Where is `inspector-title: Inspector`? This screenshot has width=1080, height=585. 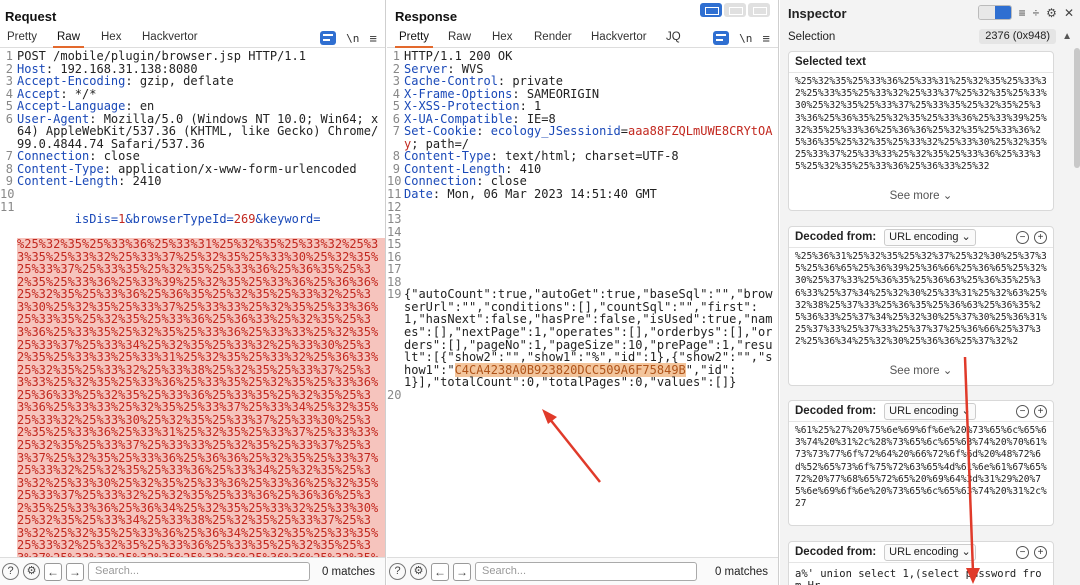
inspector-title: Inspector is located at coordinates (817, 13).